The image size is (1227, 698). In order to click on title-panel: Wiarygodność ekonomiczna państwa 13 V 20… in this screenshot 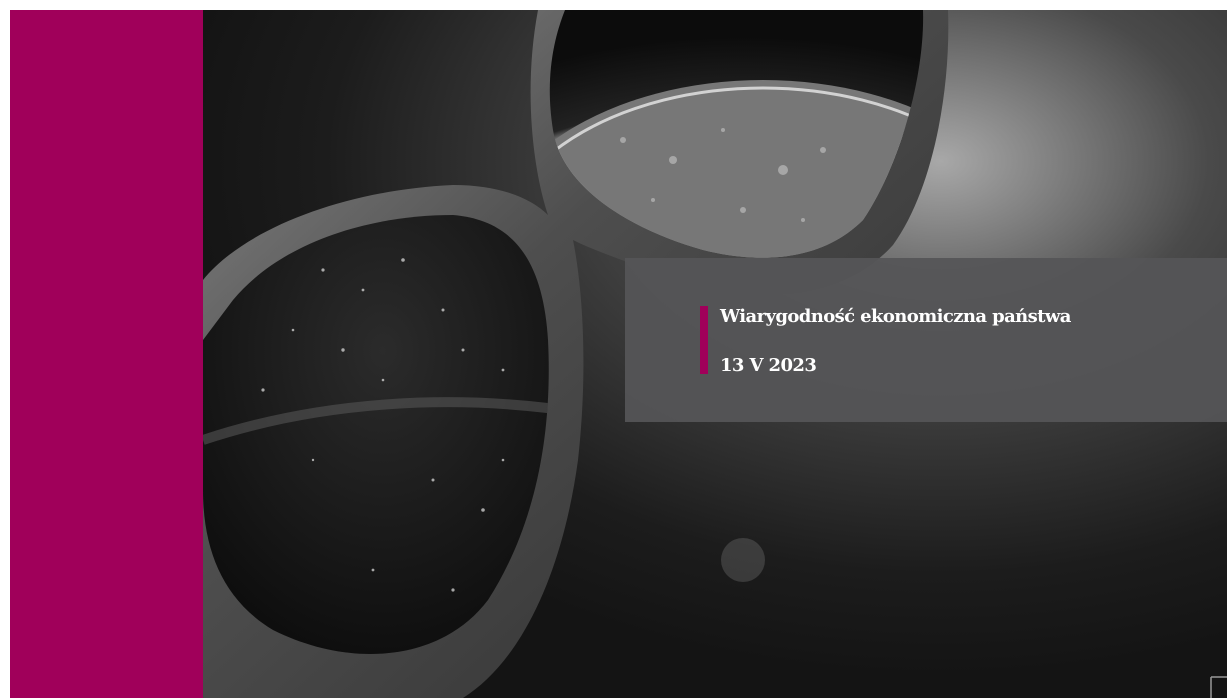, I will do `click(926, 340)`.